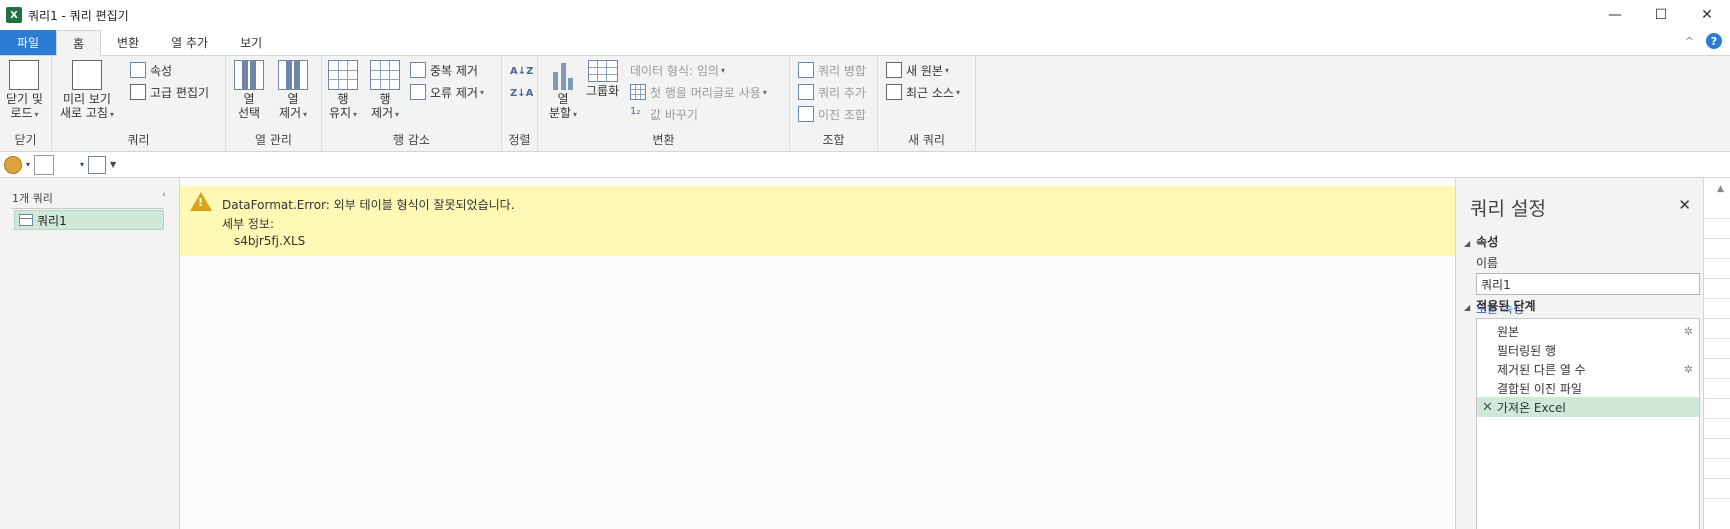 Image resolution: width=1730 pixels, height=529 pixels. What do you see at coordinates (930, 92) in the screenshot?
I see `recent-sources-label: 최근 소스` at bounding box center [930, 92].